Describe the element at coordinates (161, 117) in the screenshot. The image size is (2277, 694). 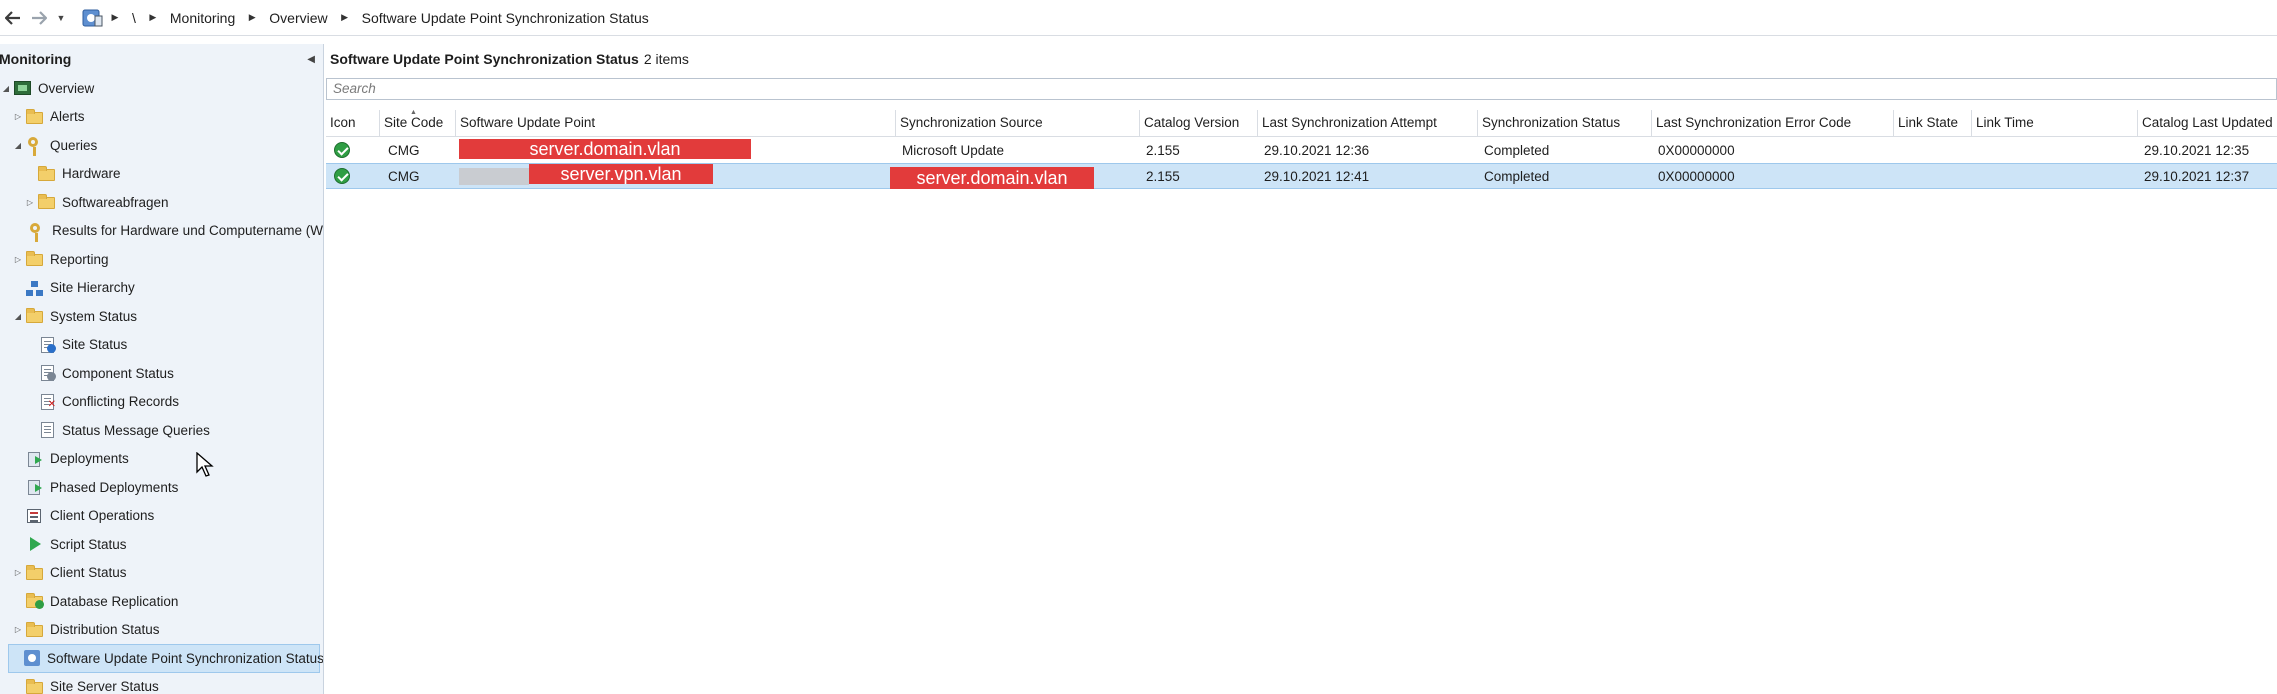
I see `nav-item-alerts: ▷ Alerts` at that location.